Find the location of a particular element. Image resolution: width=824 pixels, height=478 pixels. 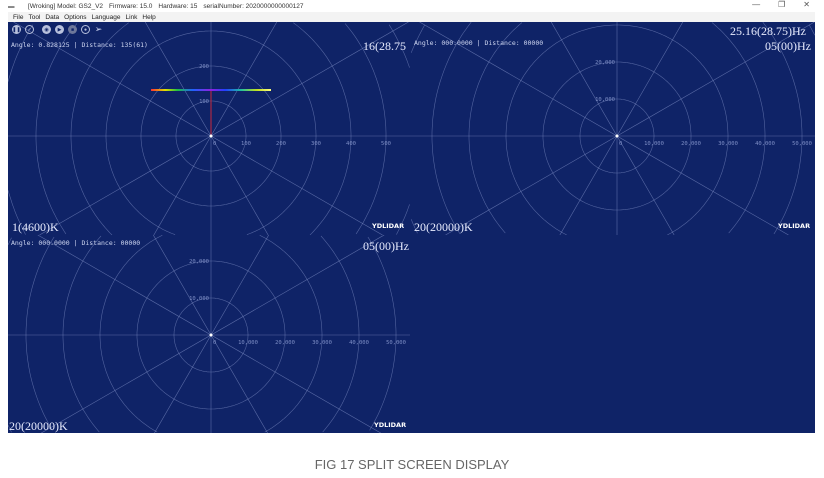

title-firmware: Firmware: 15.0 is located at coordinates (131, 6).